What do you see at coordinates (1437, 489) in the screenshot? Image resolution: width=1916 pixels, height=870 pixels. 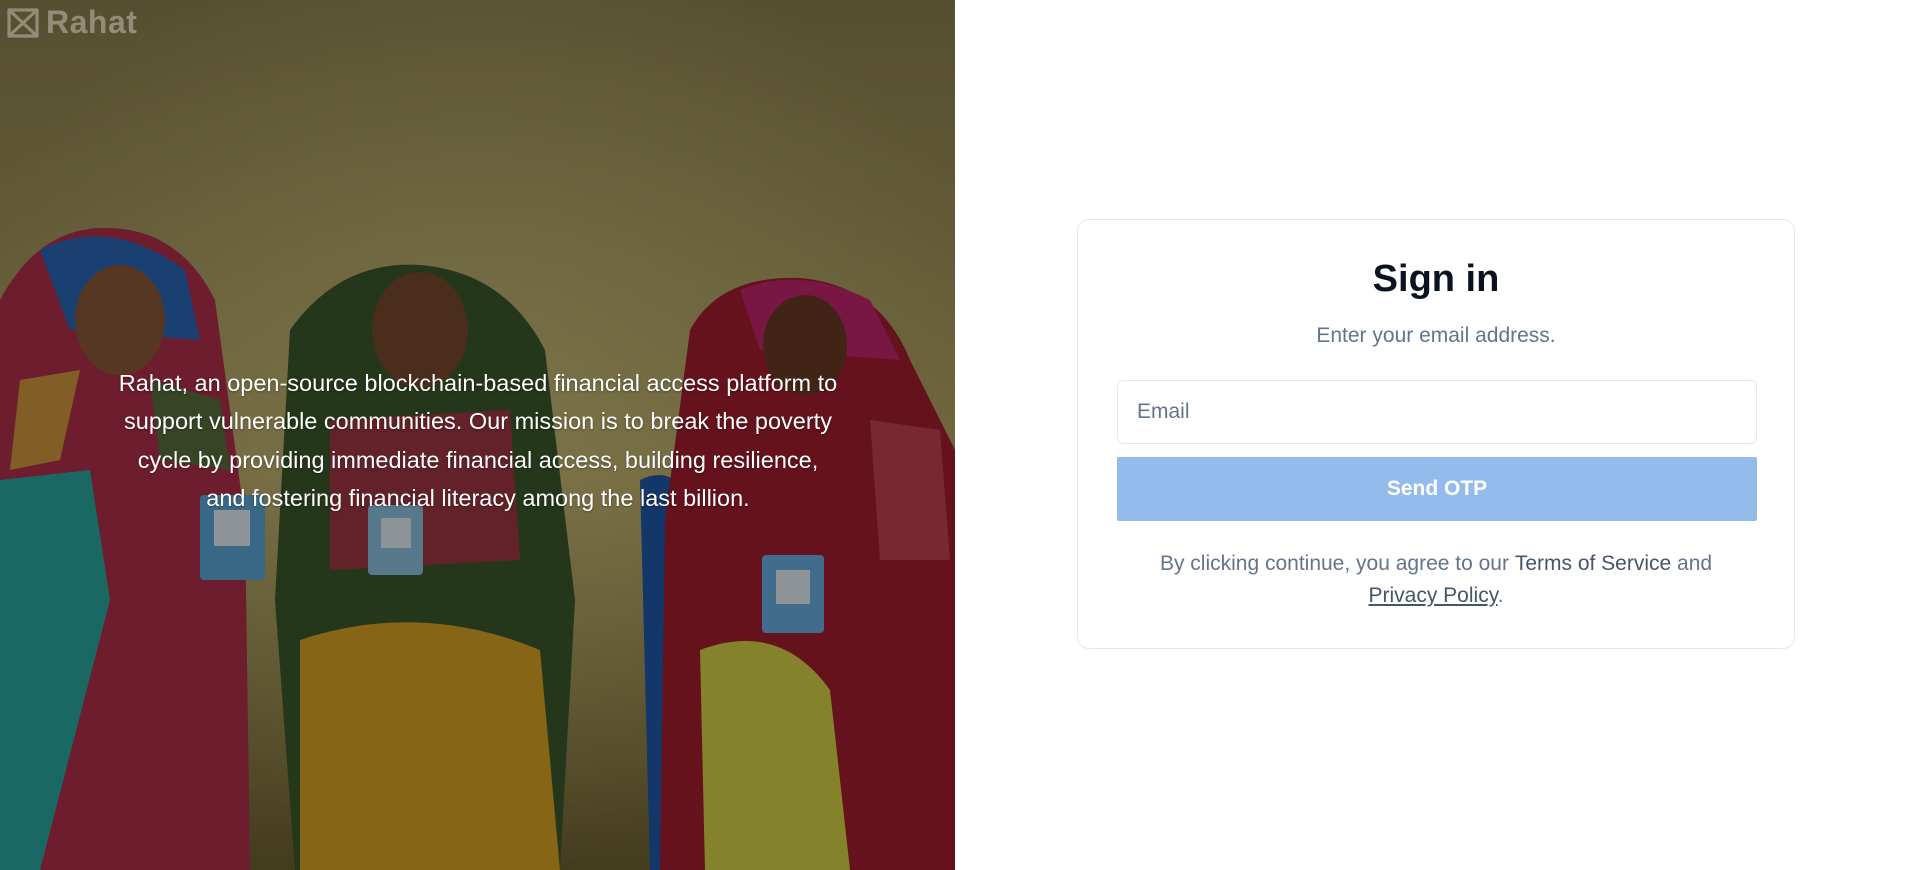 I see `send-otp-button: Send OTP` at bounding box center [1437, 489].